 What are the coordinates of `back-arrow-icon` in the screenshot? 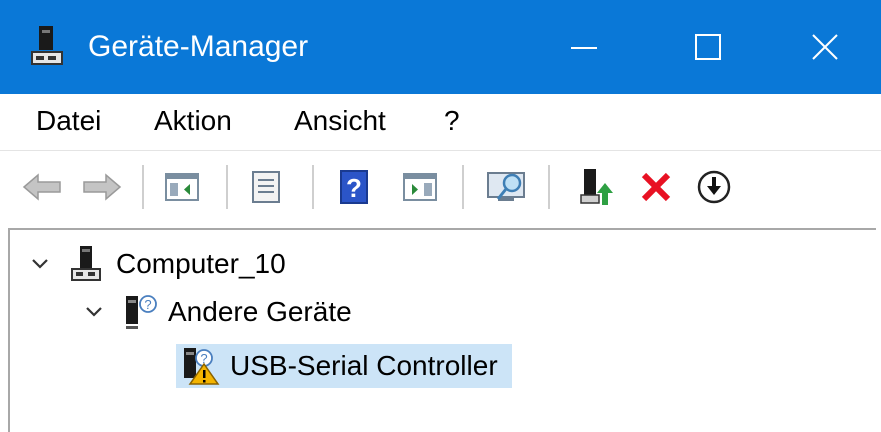 It's located at (42, 187).